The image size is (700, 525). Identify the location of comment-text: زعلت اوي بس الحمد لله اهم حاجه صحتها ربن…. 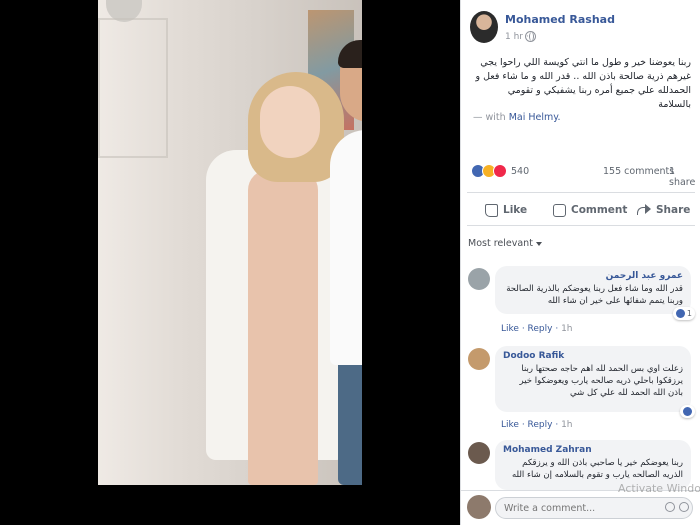
(601, 381).